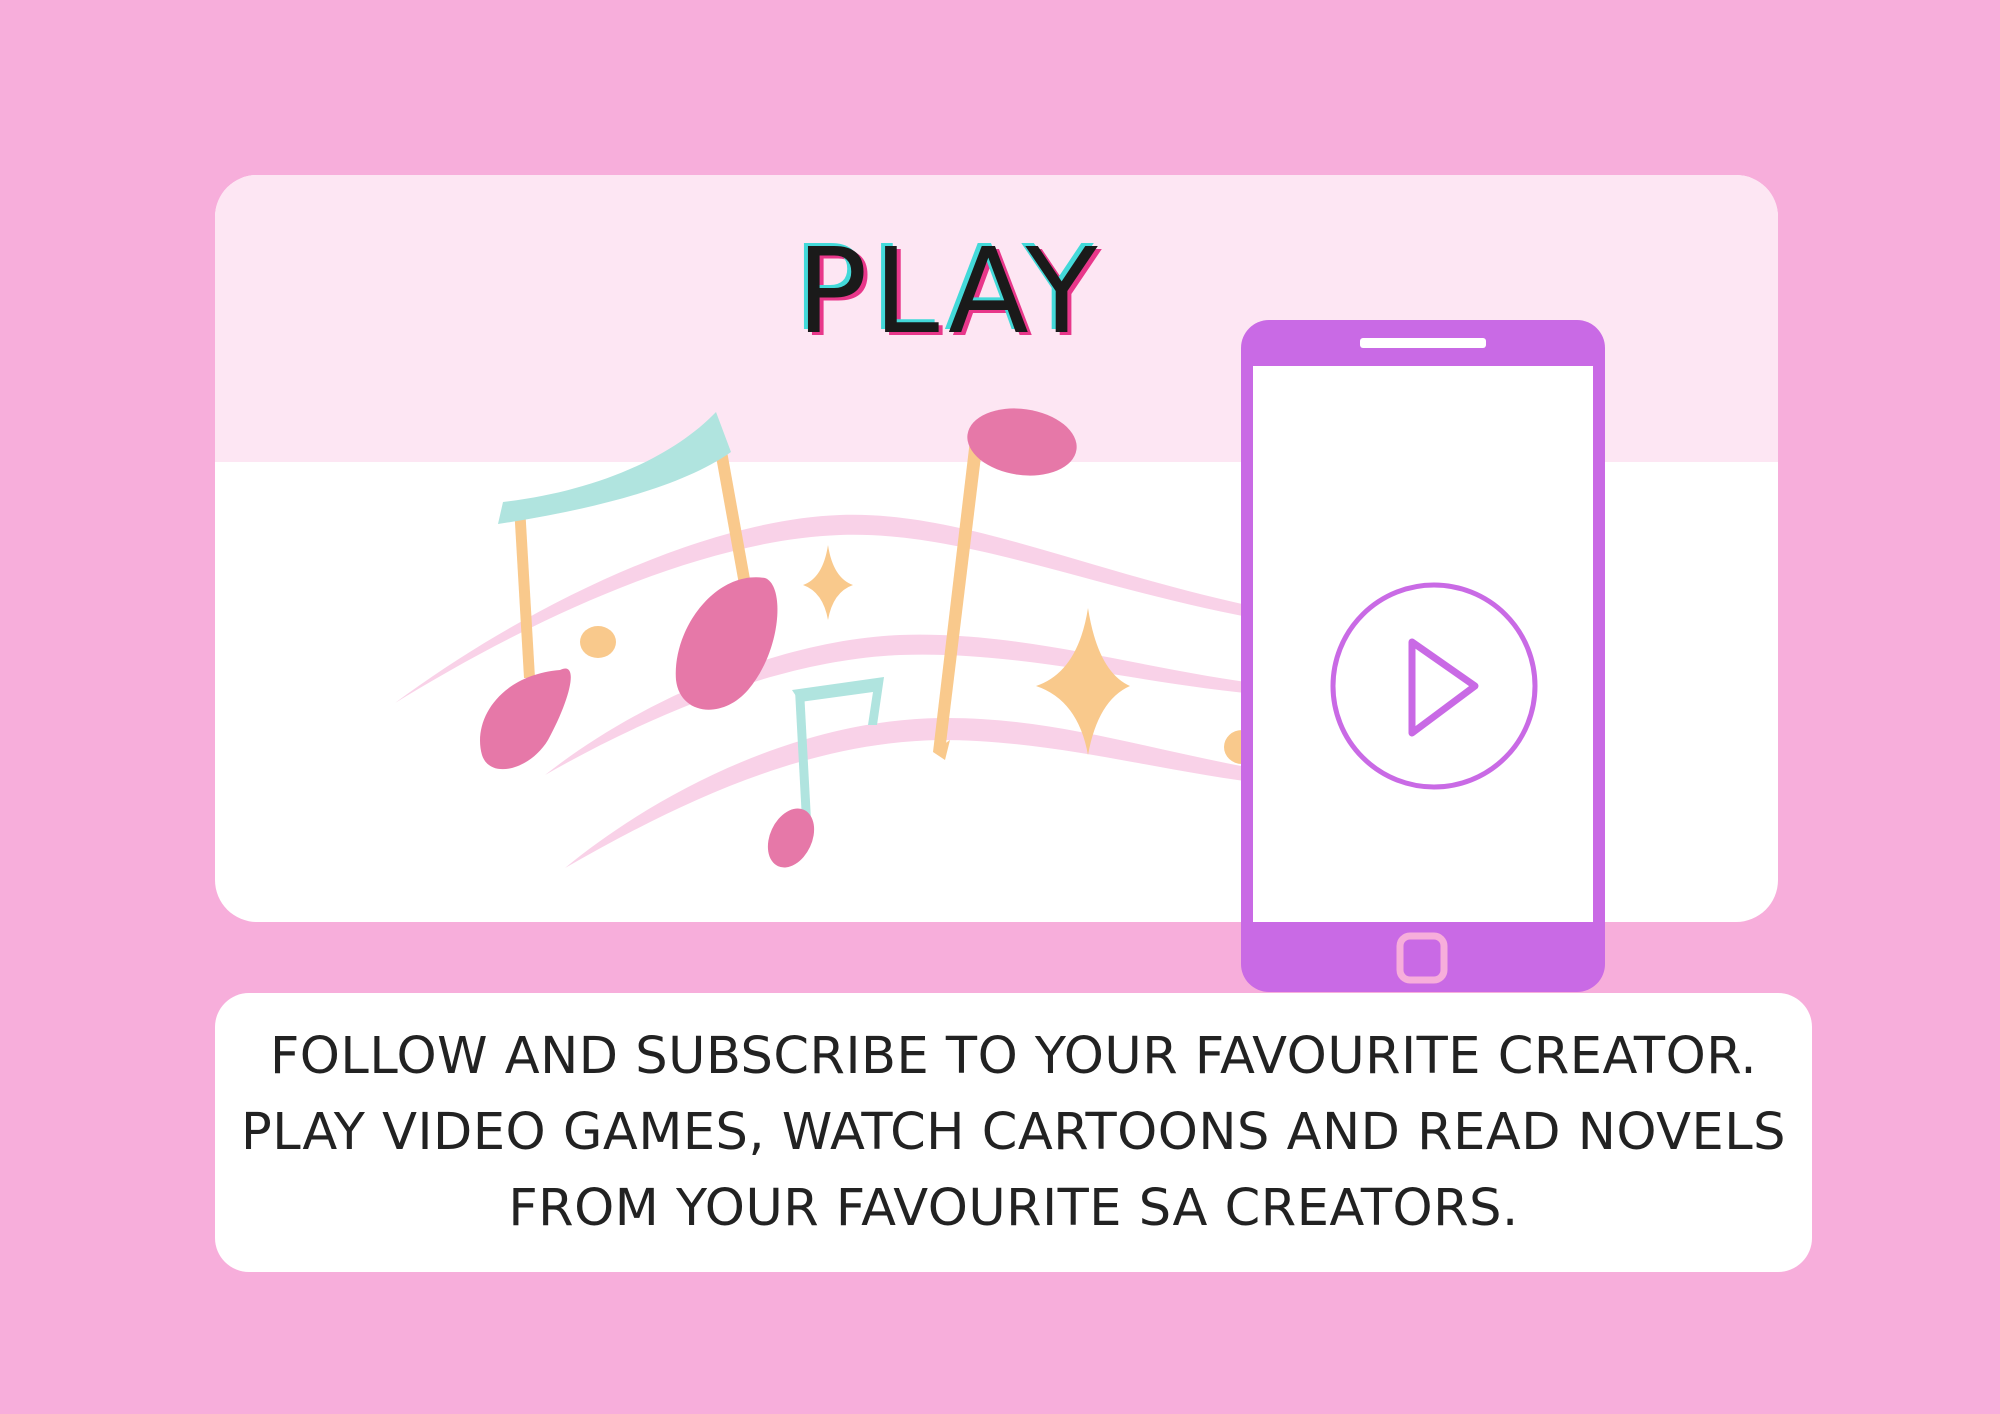 This screenshot has height=1414, width=2000. What do you see at coordinates (828, 582) in the screenshot?
I see `sparkle-icon` at bounding box center [828, 582].